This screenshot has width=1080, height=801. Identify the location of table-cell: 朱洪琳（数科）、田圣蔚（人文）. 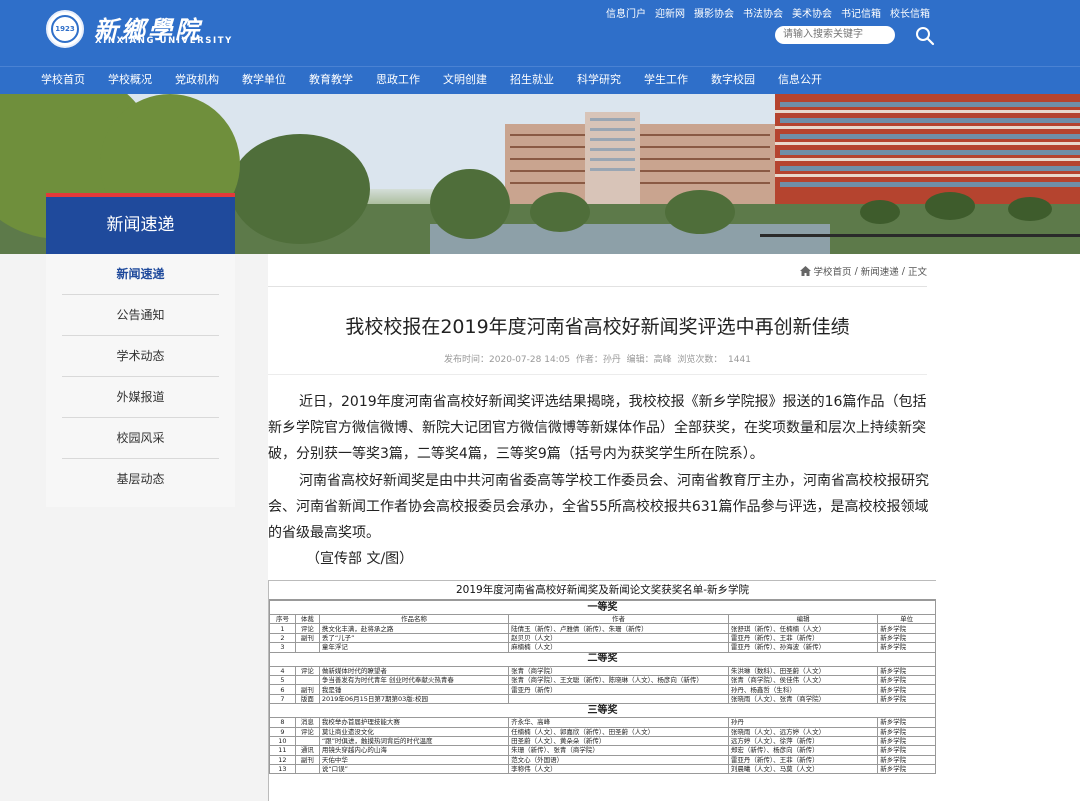
(803, 670).